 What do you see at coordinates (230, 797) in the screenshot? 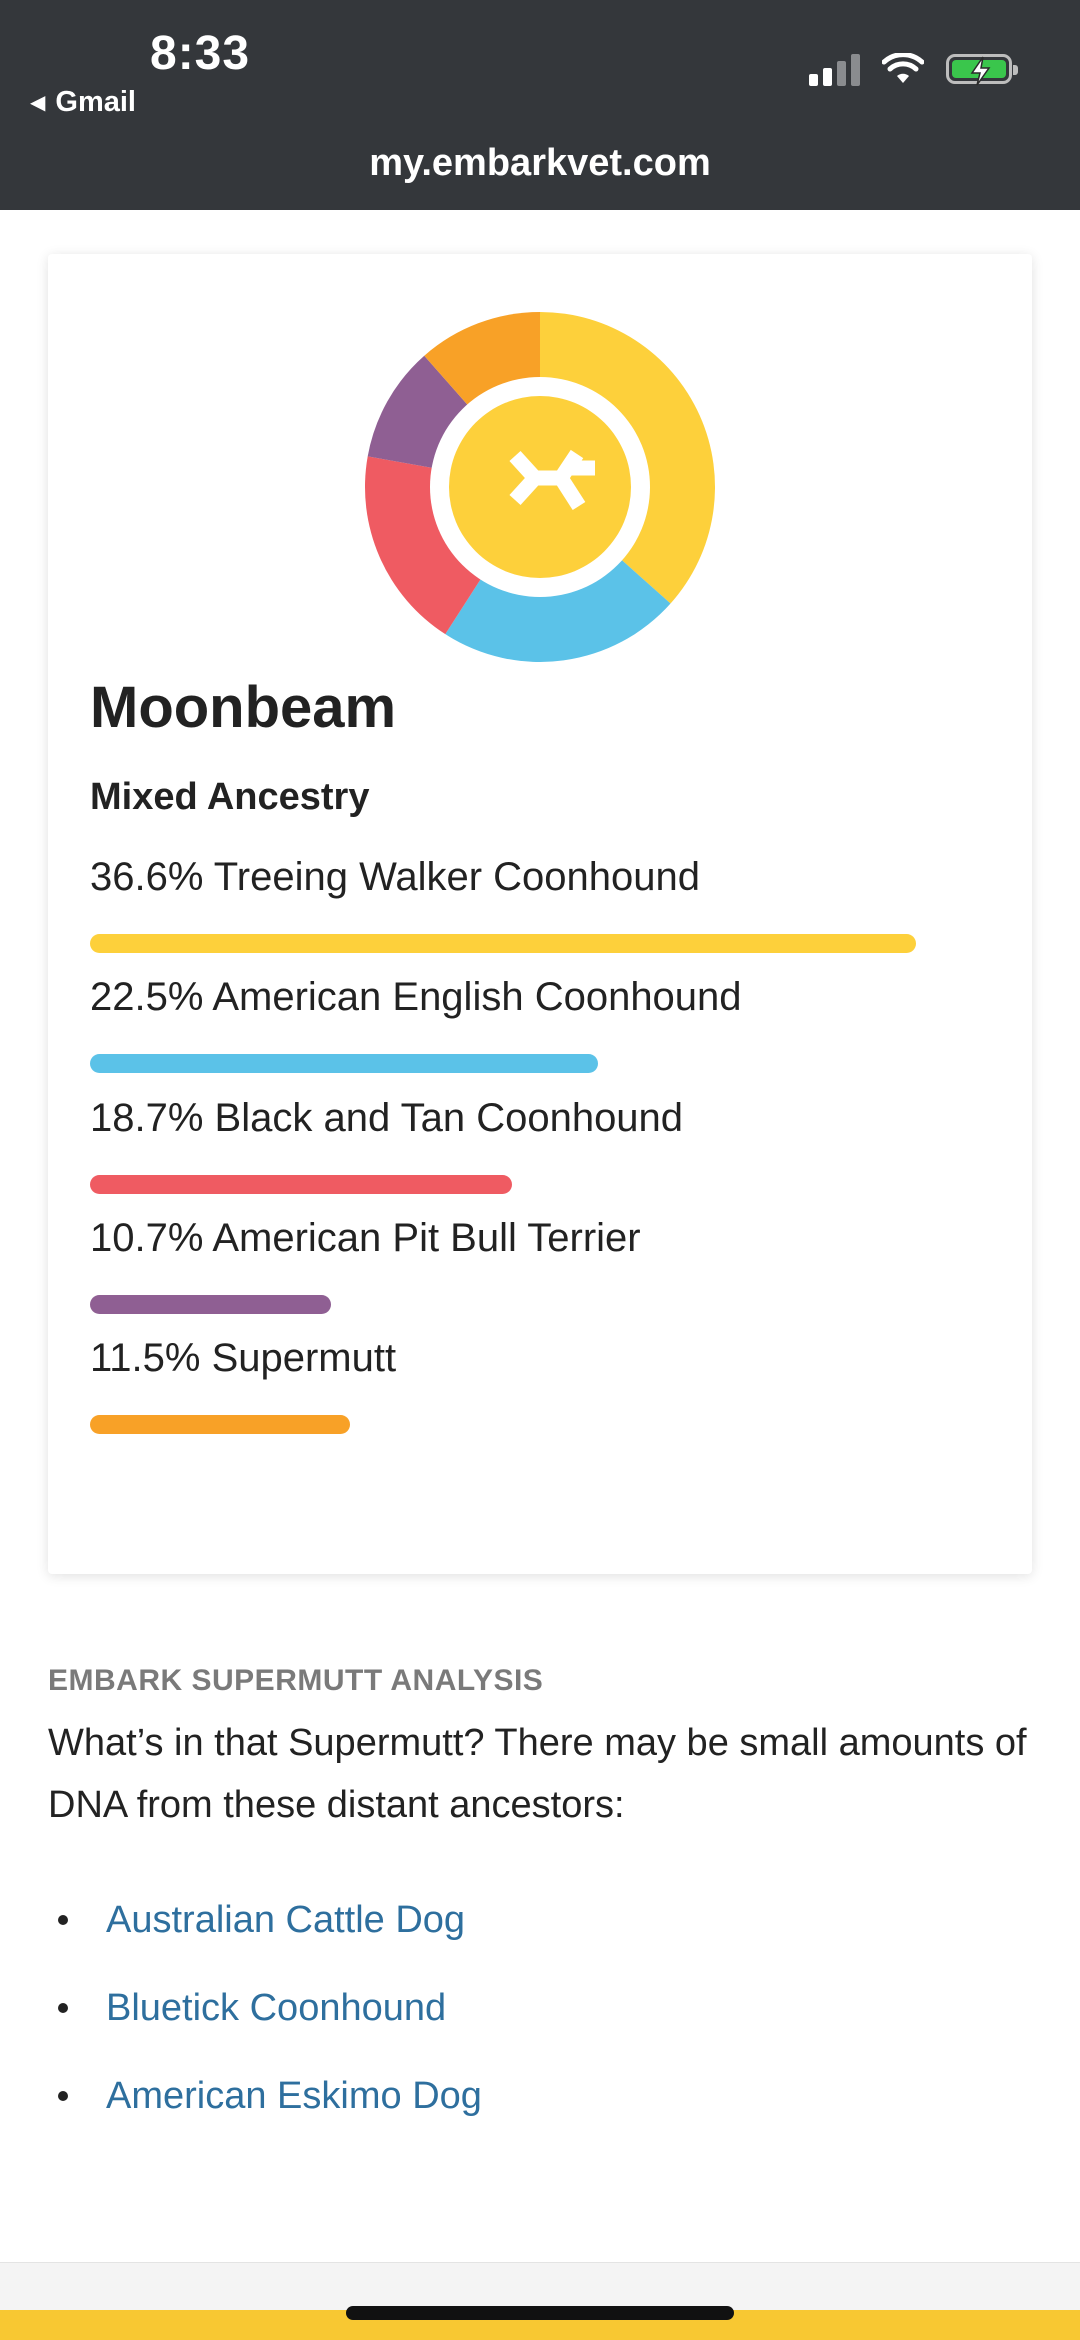
I see `ancestry-title: Mixed Ancestry` at bounding box center [230, 797].